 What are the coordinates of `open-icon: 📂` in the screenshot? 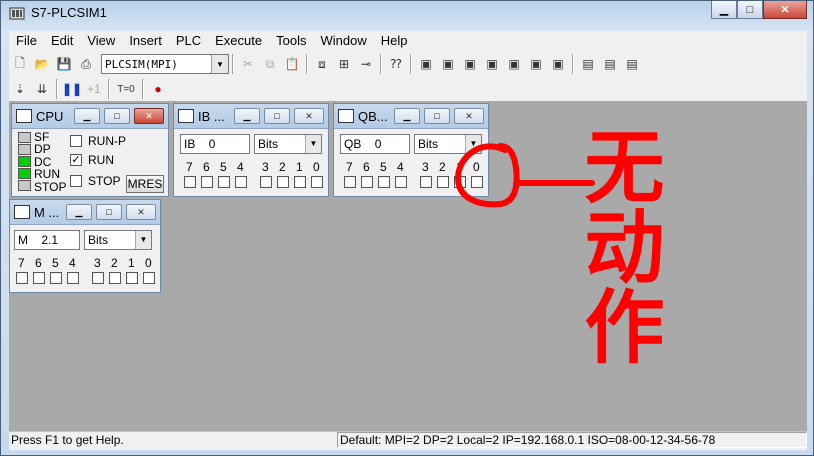 It's located at (42, 64).